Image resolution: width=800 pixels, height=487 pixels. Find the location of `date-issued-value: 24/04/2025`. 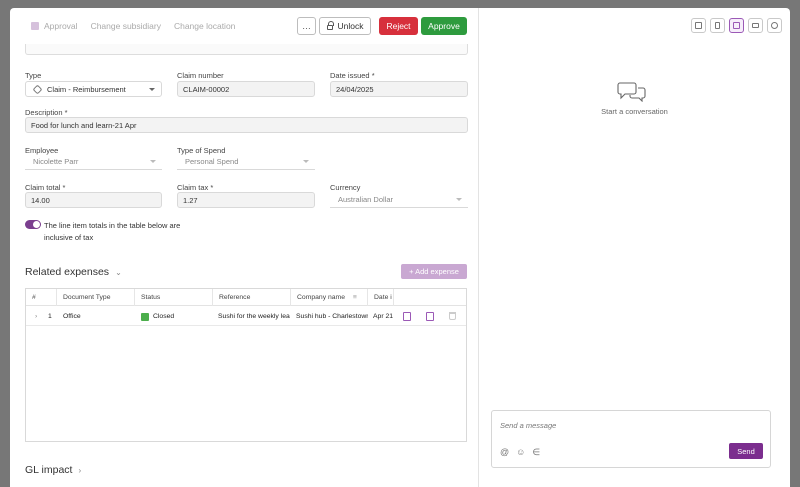

date-issued-value: 24/04/2025 is located at coordinates (355, 89).